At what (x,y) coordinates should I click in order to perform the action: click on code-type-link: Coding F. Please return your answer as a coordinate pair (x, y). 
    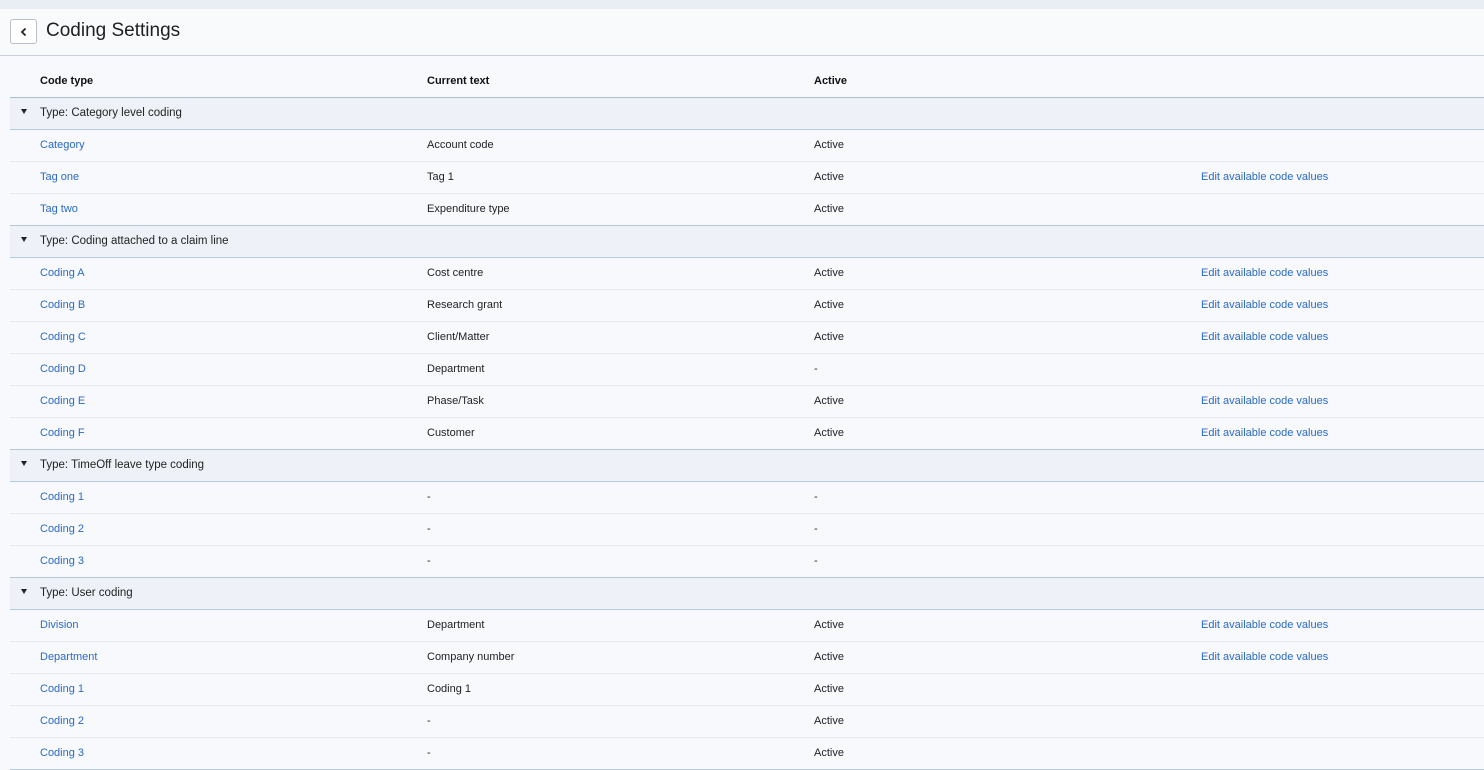
    Looking at the image, I should click on (62, 433).